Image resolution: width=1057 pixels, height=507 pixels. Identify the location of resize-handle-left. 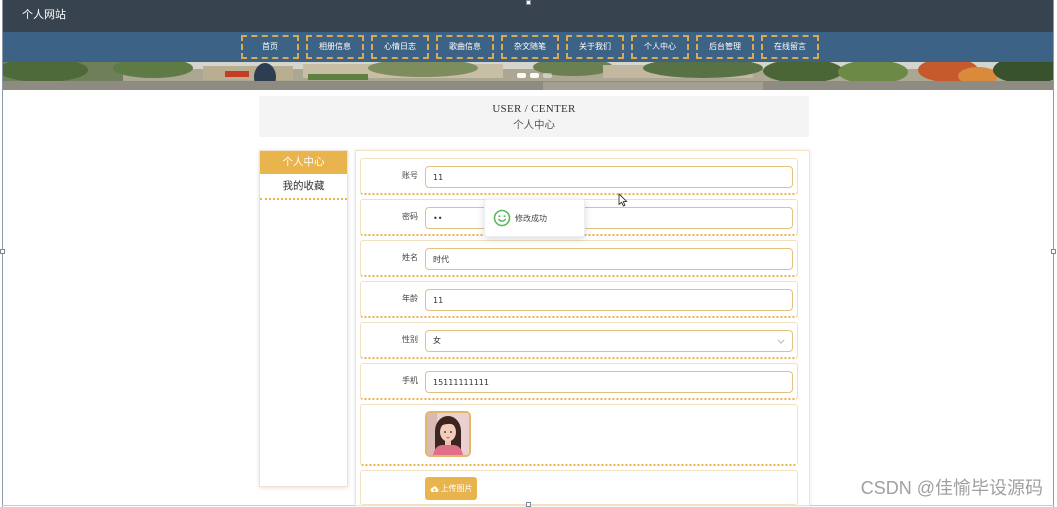
(2, 251).